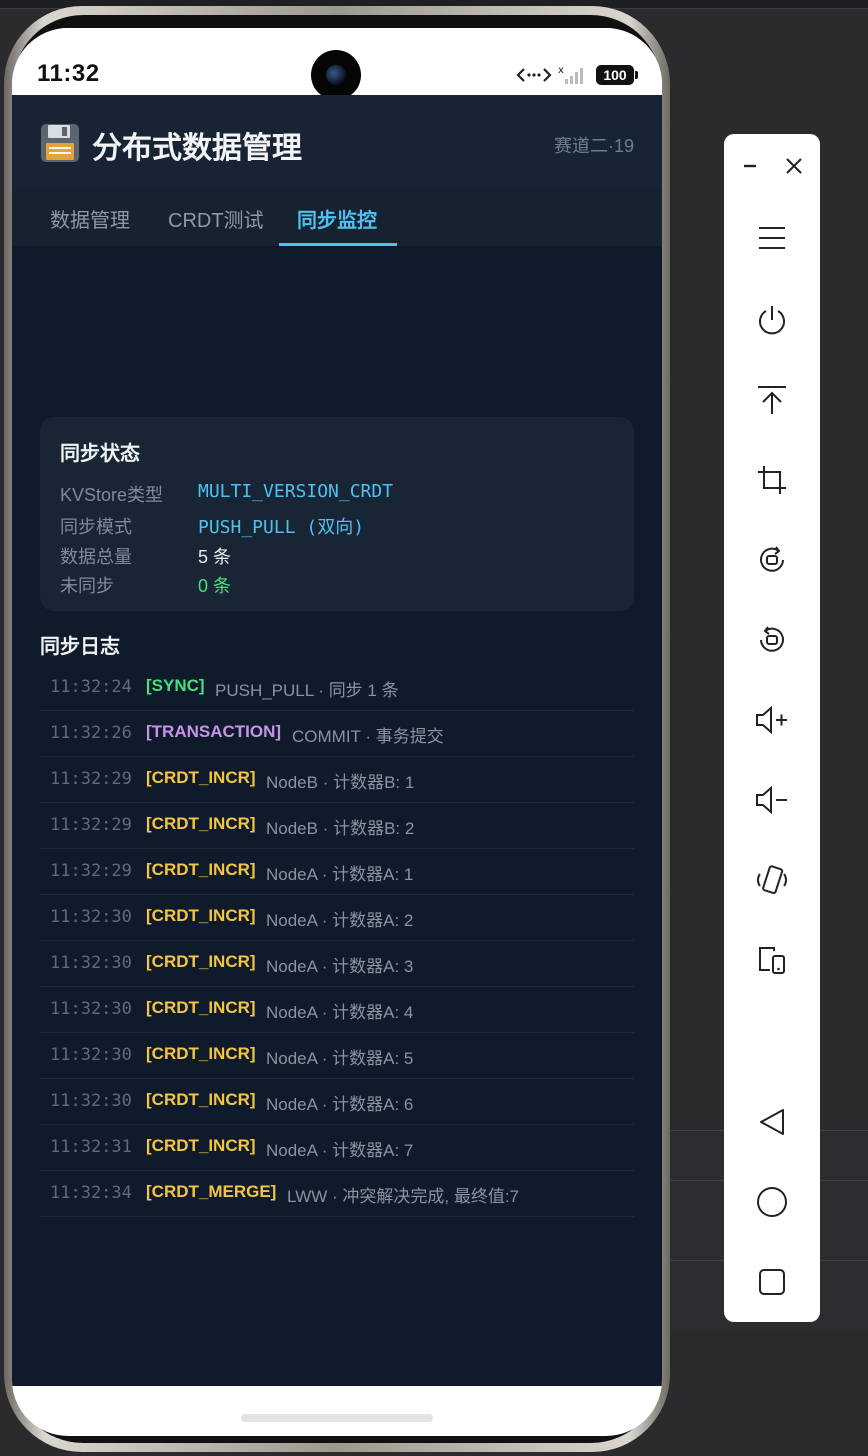  I want to click on status-icons: x 100, so click(577, 75).